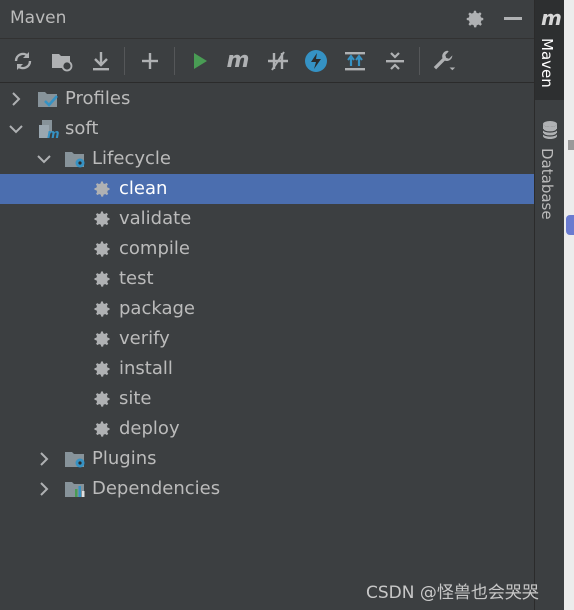 The image size is (574, 610). I want to click on svg-text: m, so click(53, 133).